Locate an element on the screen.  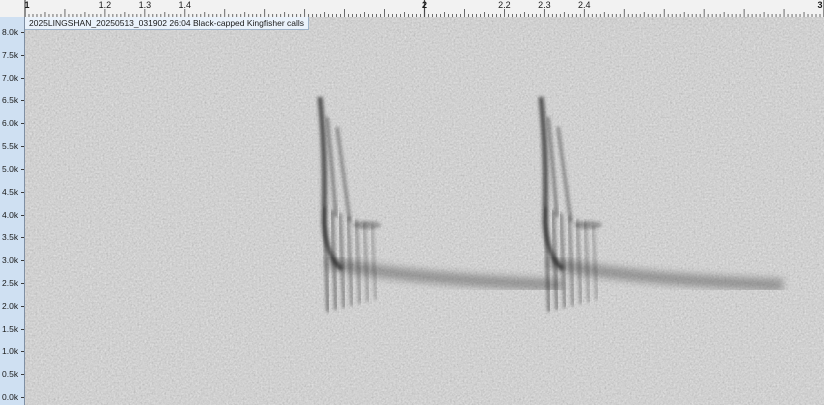
time-ruler-ticks is located at coordinates (424, 8).